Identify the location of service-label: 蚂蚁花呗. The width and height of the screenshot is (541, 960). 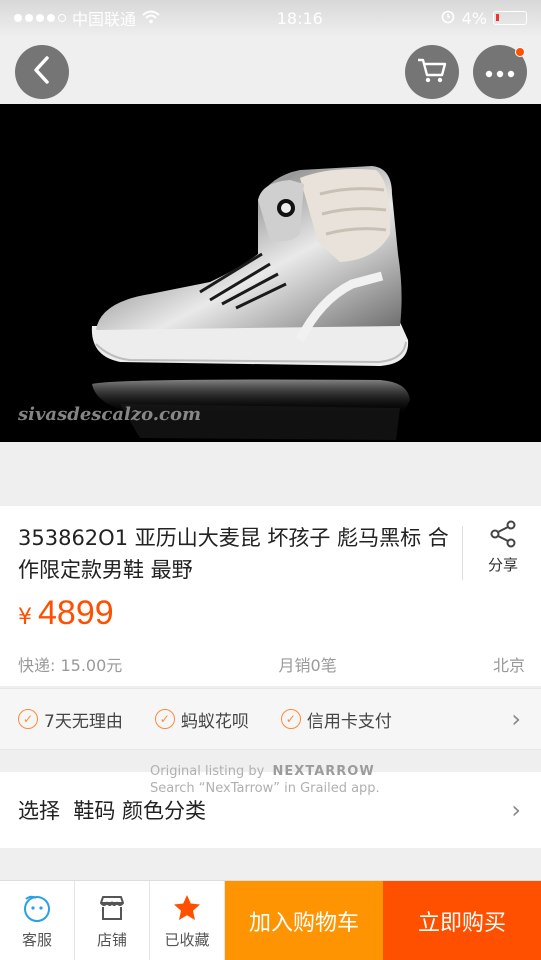
(214, 721).